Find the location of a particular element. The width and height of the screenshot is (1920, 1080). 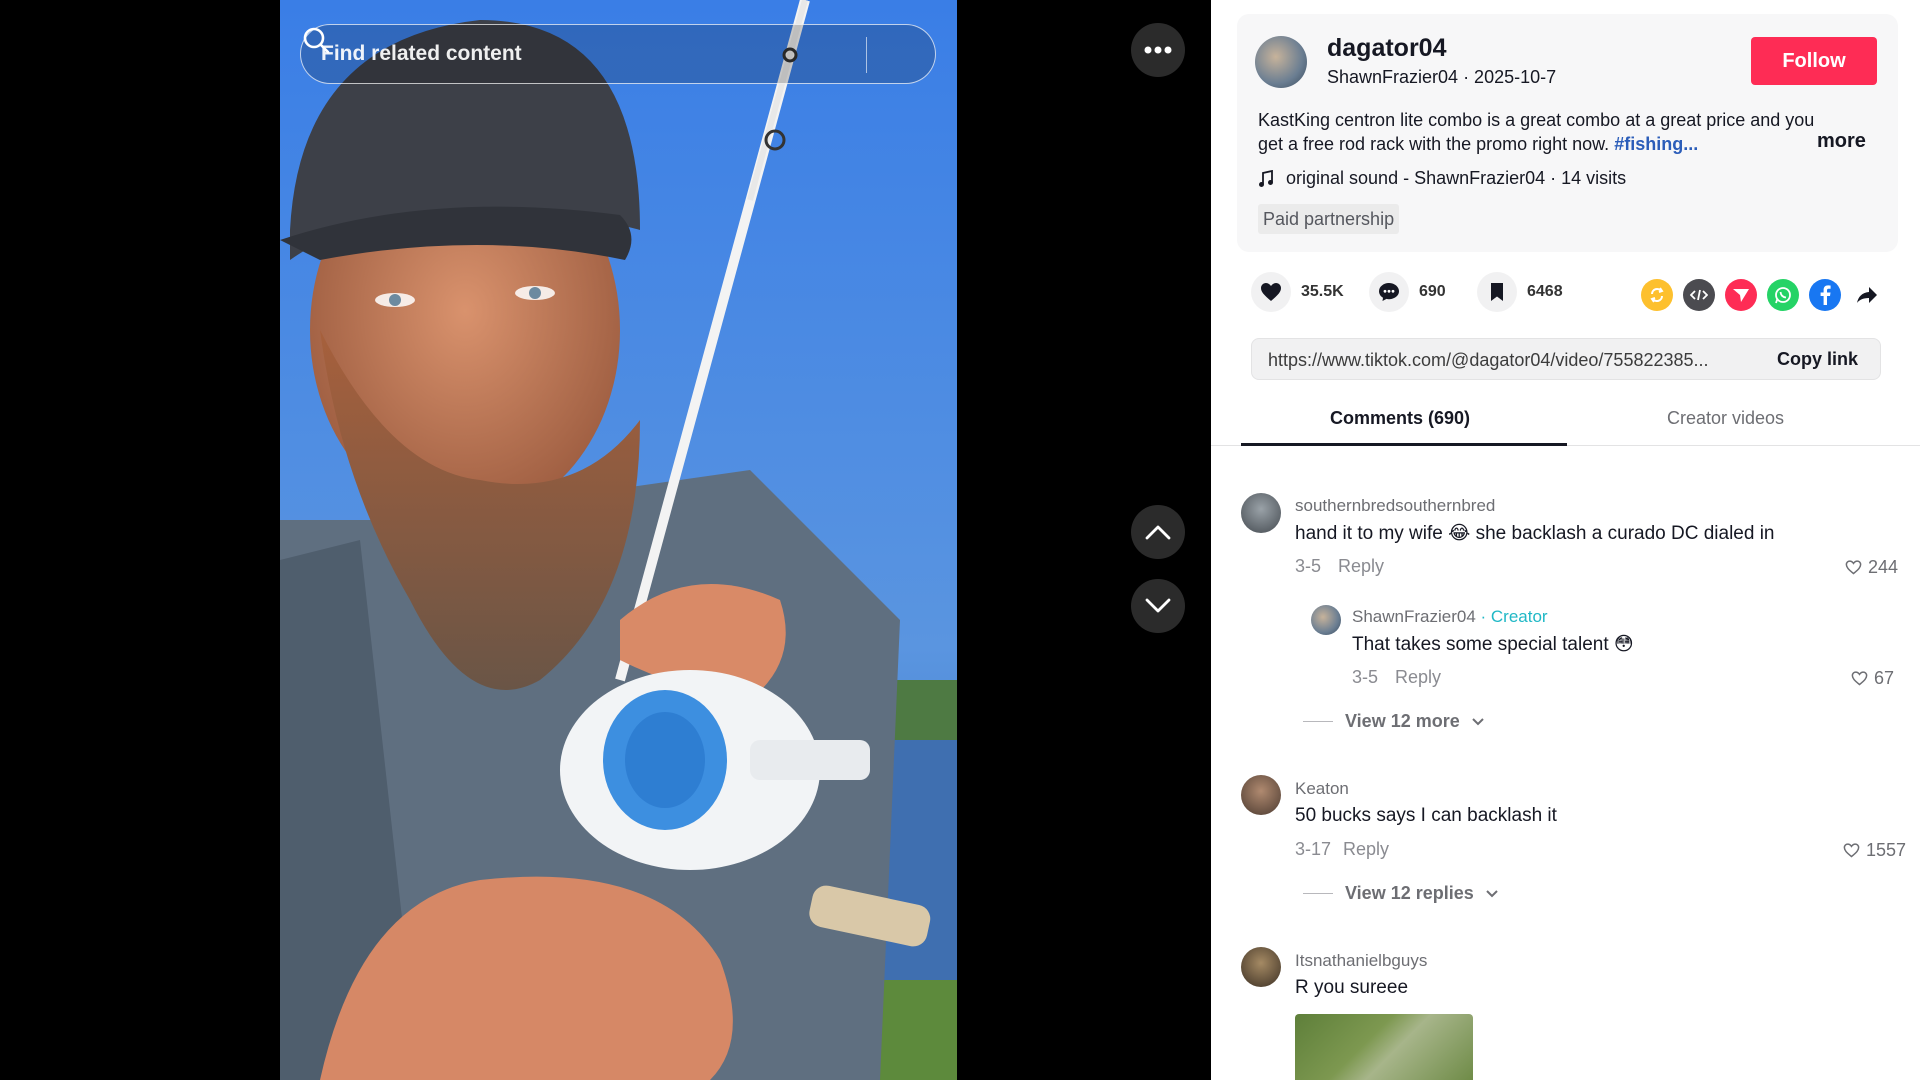

comment-date: 3-5 is located at coordinates (1308, 566).